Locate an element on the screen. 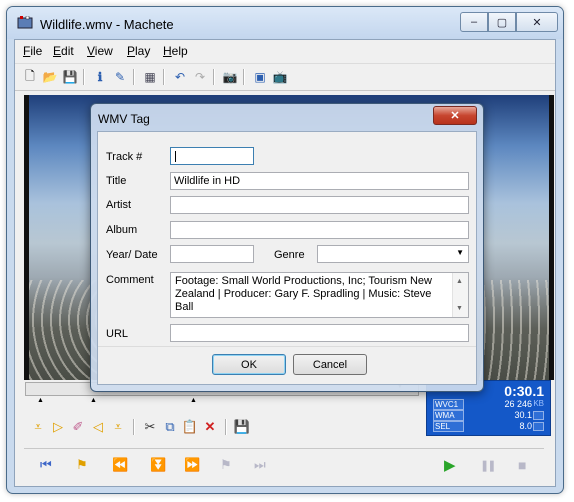  menu-view: View is located at coordinates (100, 51).